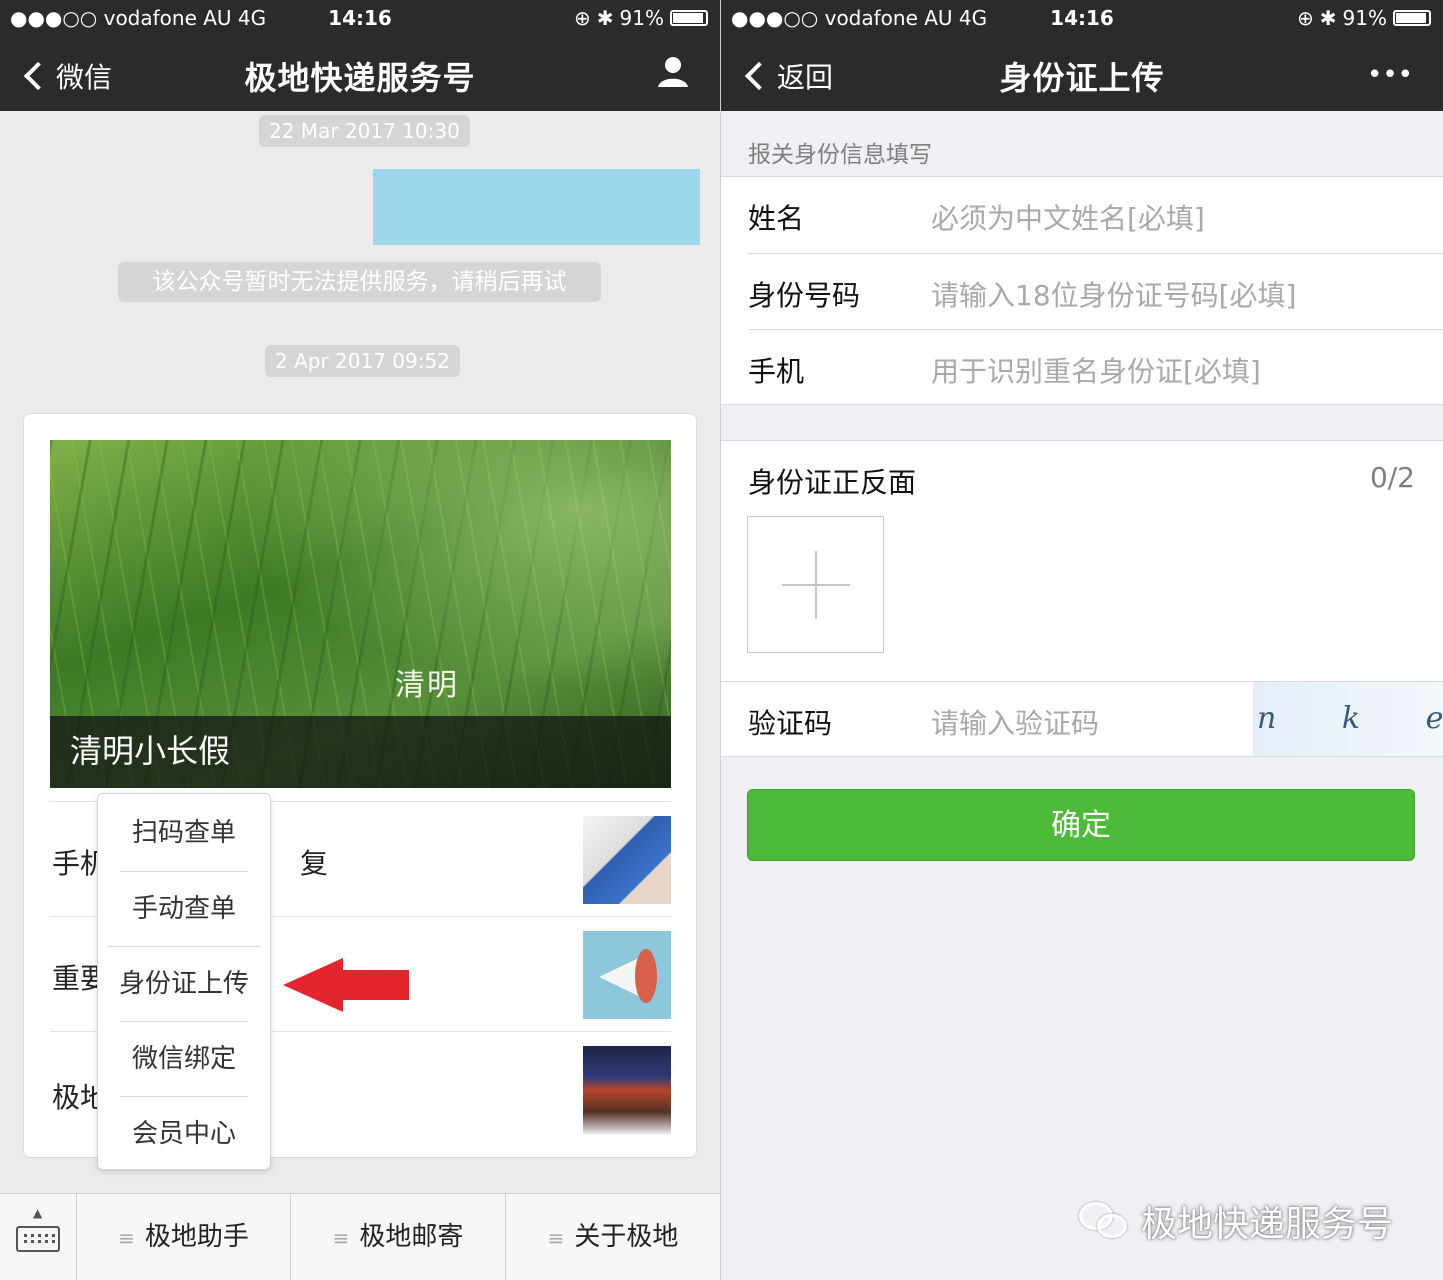 Image resolution: width=1443 pixels, height=1280 pixels. Describe the element at coordinates (1068, 217) in the screenshot. I see `name-input: 必须为中文姓名[必填]` at that location.